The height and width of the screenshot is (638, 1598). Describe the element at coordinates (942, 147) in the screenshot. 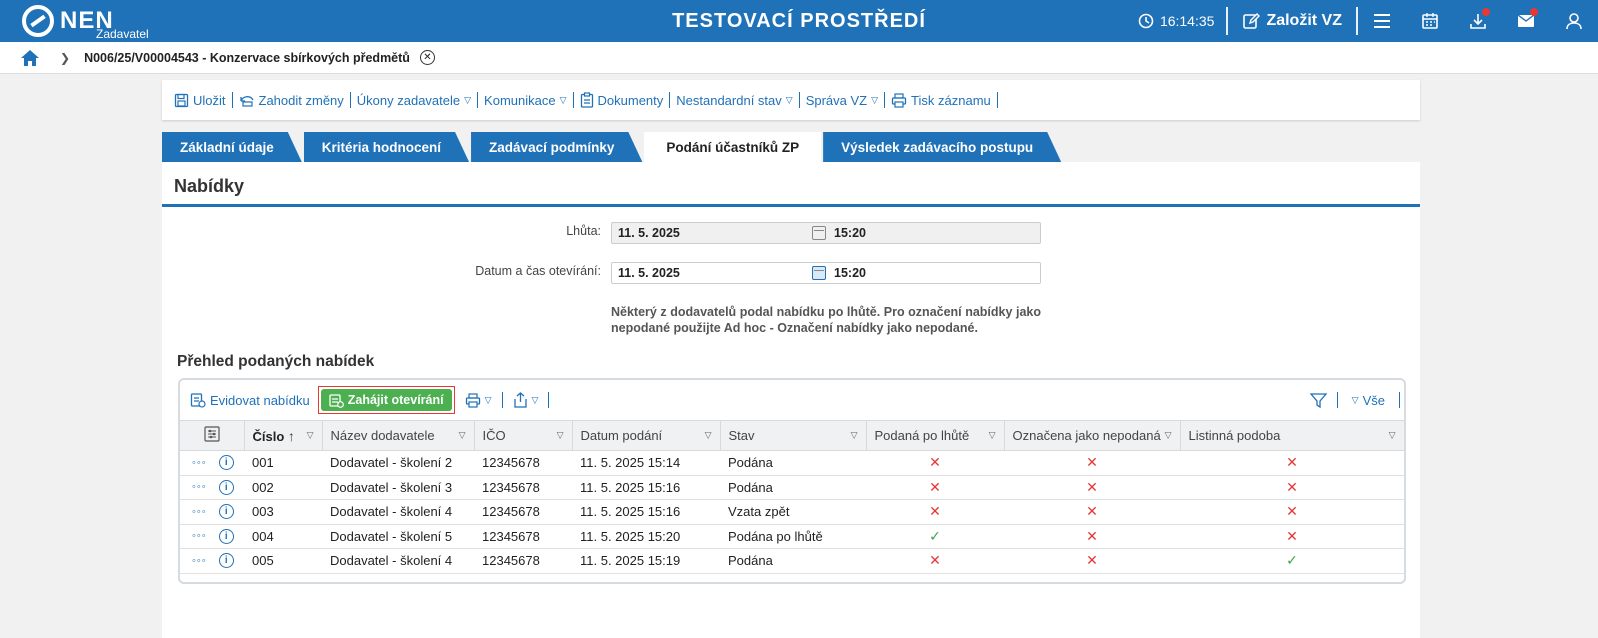

I see `tab-procedure-result: Výsledek zadávacího postupu` at that location.